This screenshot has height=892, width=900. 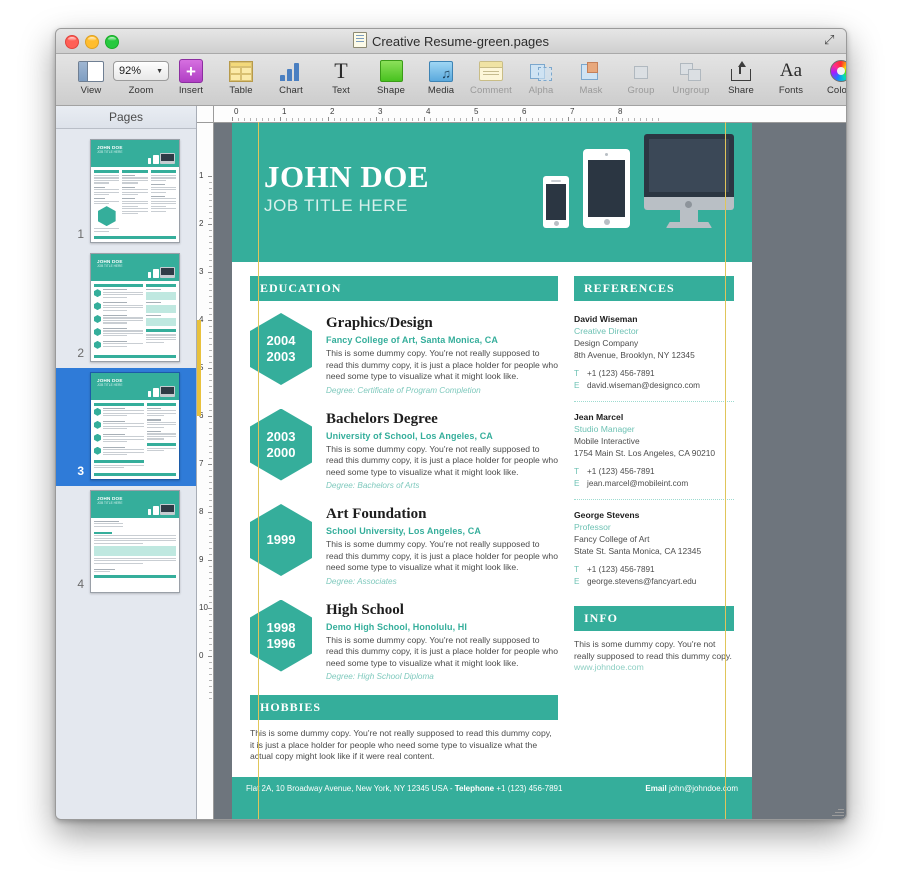 I want to click on education-degree: Degree: High School Diploma, so click(x=380, y=676).